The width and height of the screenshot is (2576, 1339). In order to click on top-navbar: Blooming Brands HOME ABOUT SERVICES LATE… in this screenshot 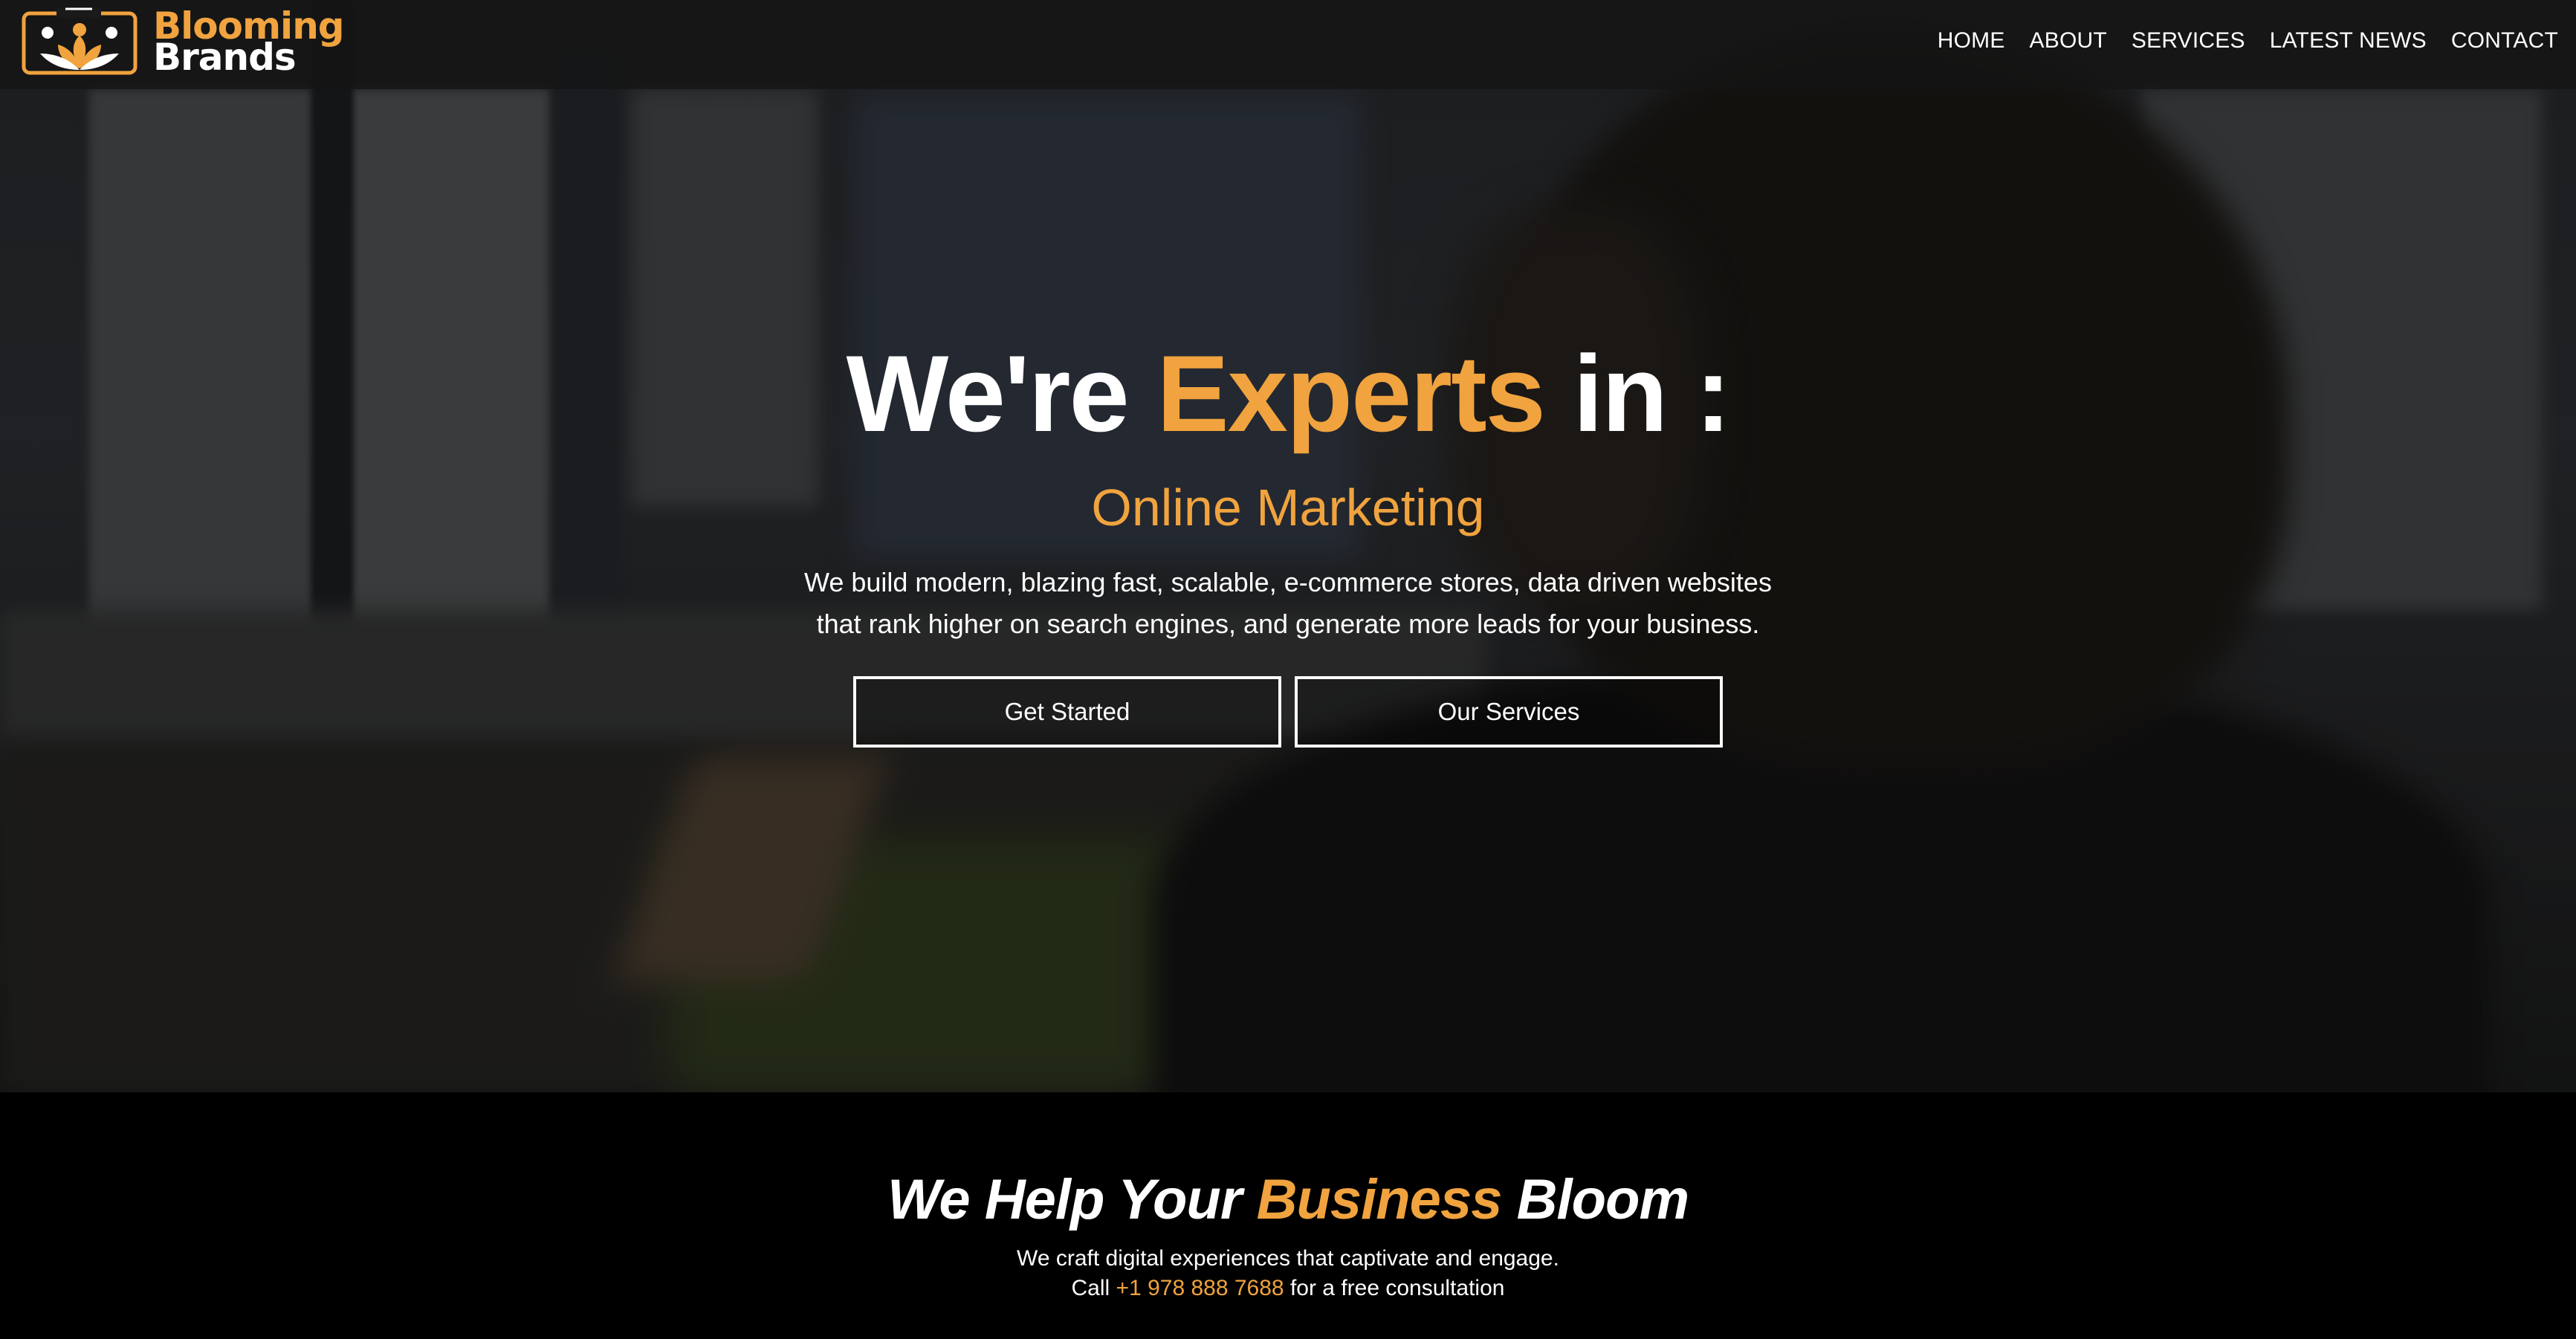, I will do `click(1288, 44)`.